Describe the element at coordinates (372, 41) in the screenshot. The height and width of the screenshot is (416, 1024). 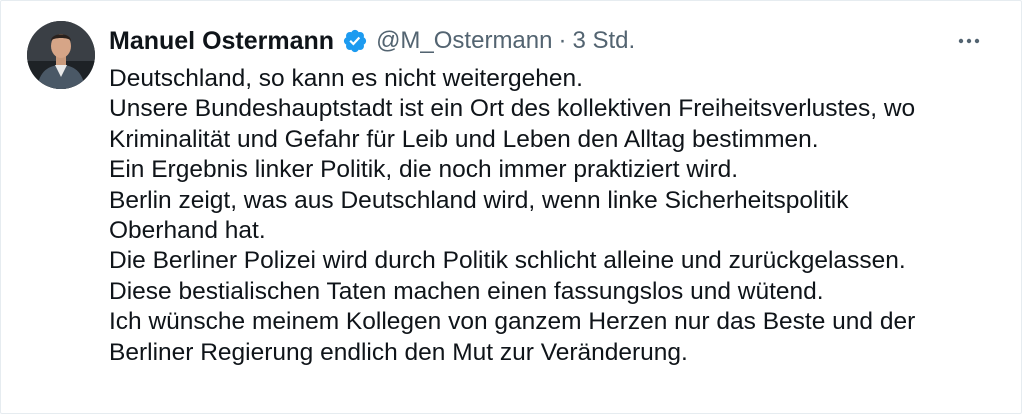
I see `tweet-header: Manuel Ostermann @M_Ostermann · 3 Std.` at that location.